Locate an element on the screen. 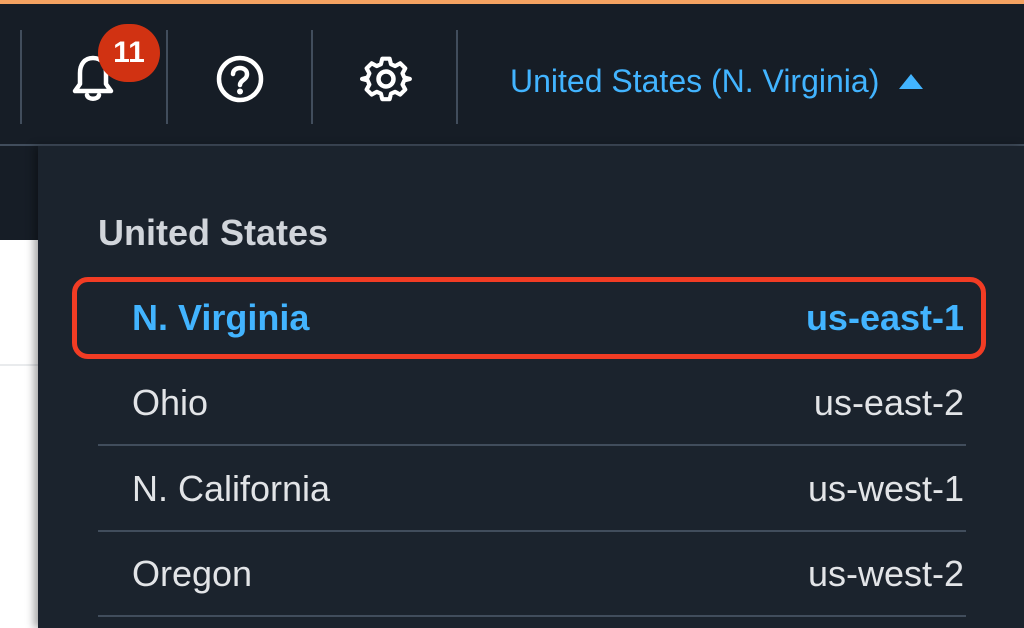 This screenshot has width=1024, height=628. region-name: Oregon is located at coordinates (192, 573).